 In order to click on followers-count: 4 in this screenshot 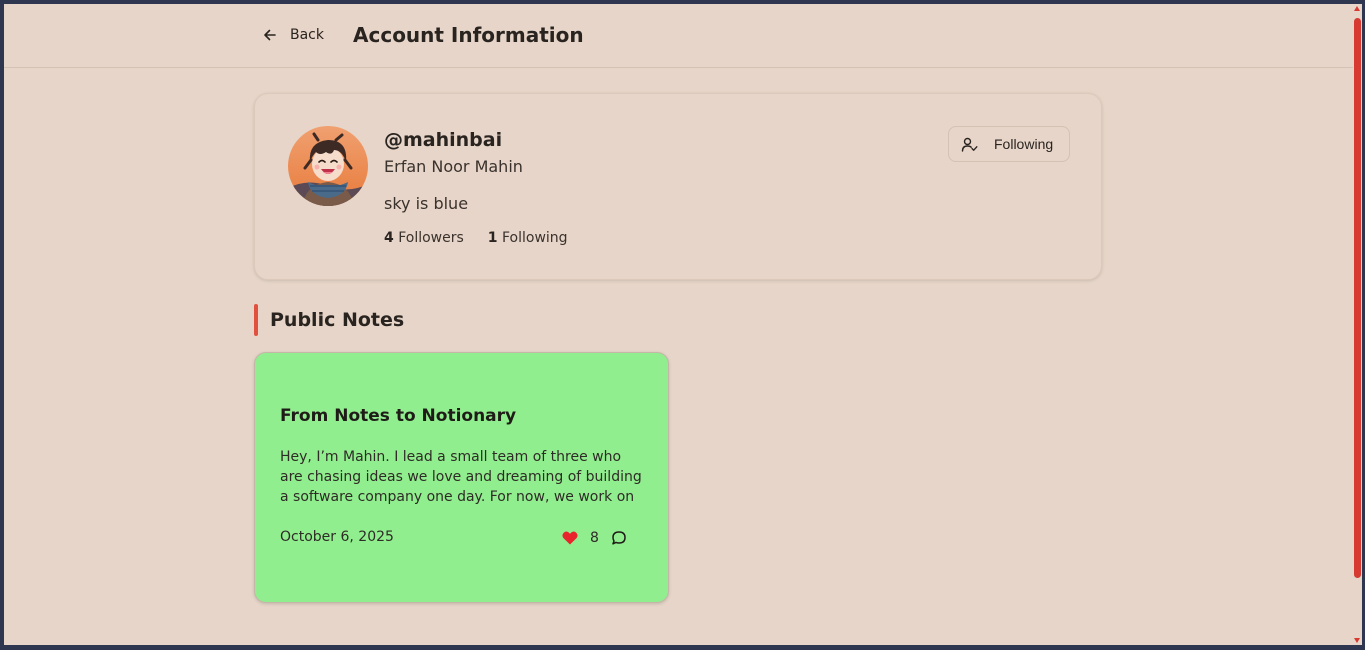, I will do `click(389, 238)`.